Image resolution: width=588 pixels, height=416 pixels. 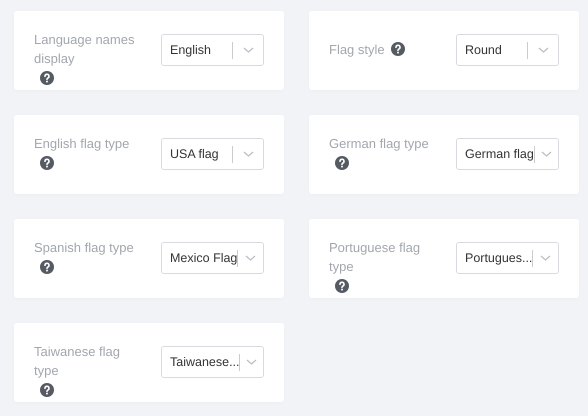 I want to click on dropdown: German flag, so click(x=507, y=154).